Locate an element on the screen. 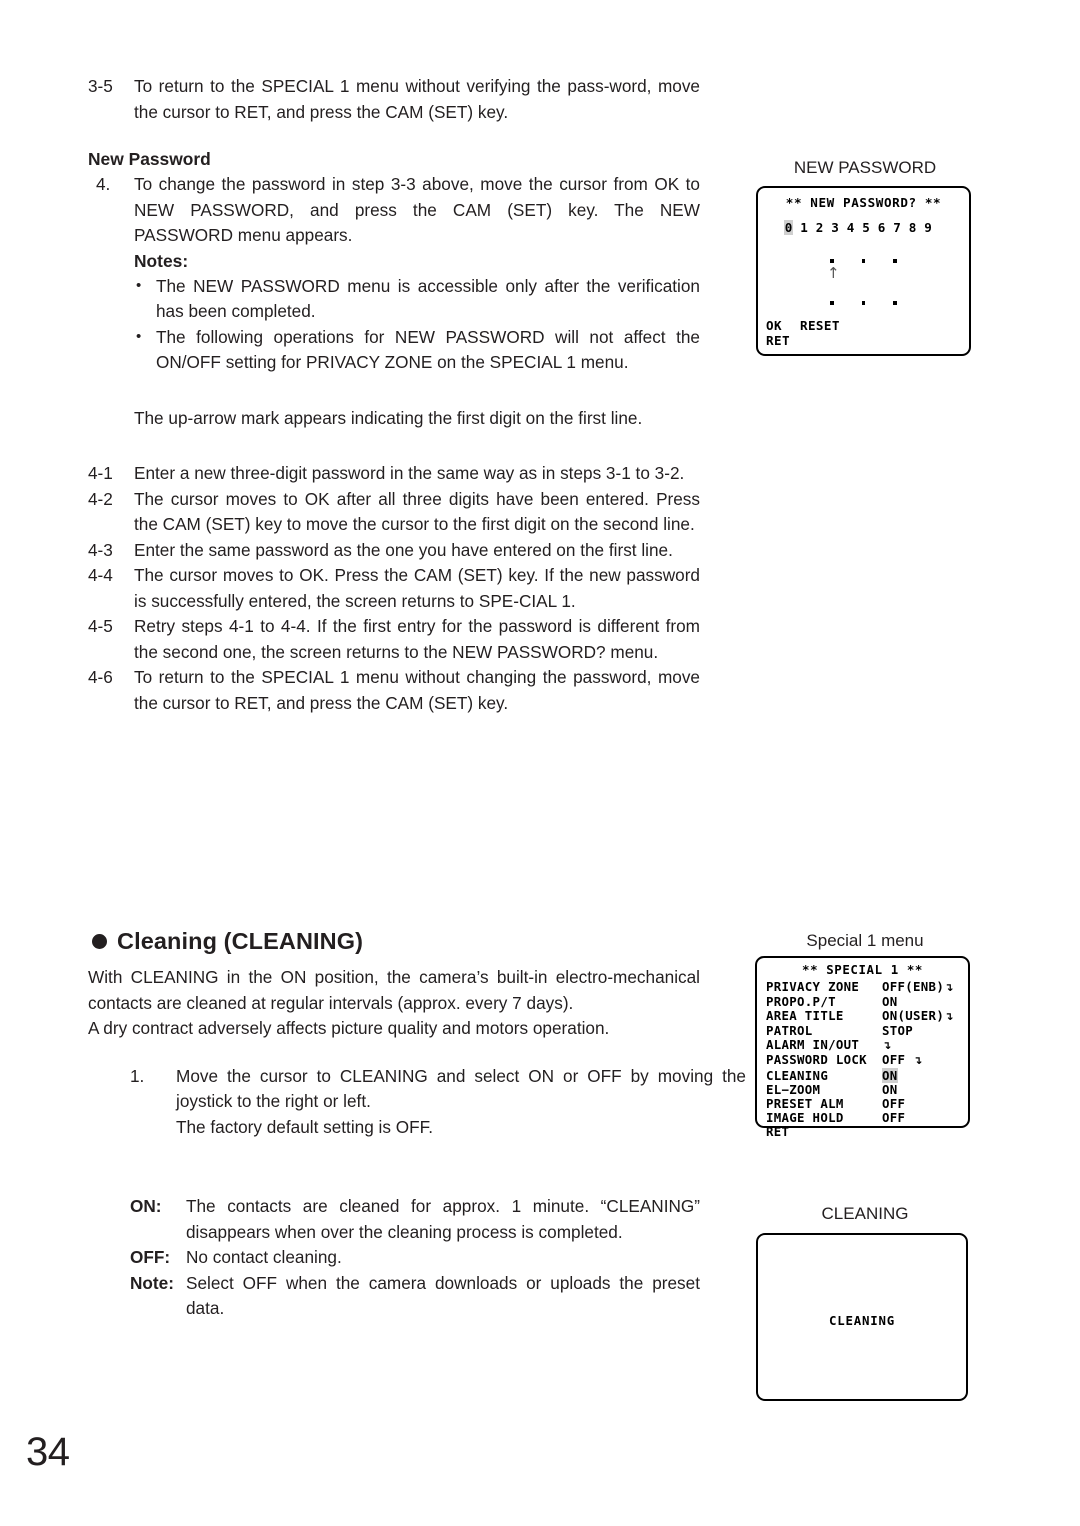 Image resolution: width=1080 pixels, height=1526 pixels. special1-row: PATROL STOP is located at coordinates (865, 1031).